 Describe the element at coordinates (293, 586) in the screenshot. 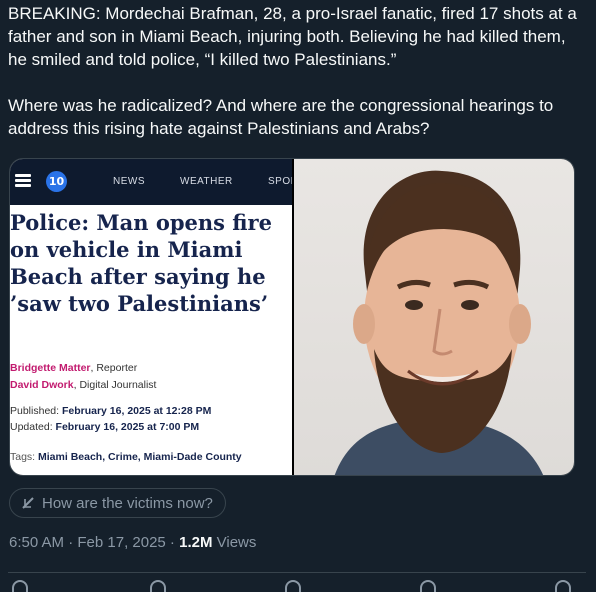

I see `like-icon` at that location.